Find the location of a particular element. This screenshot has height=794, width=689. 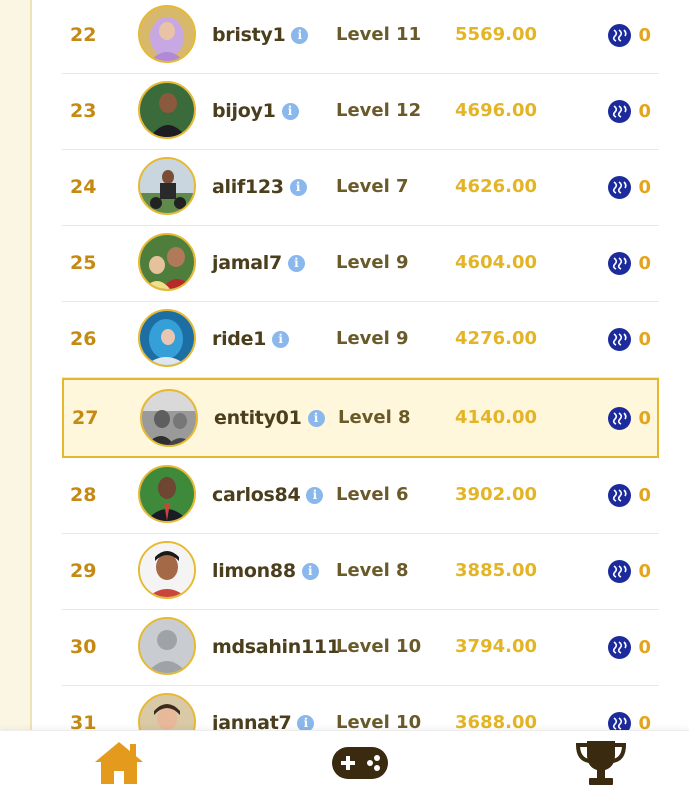

grayscale-man-avatar is located at coordinates (169, 418).